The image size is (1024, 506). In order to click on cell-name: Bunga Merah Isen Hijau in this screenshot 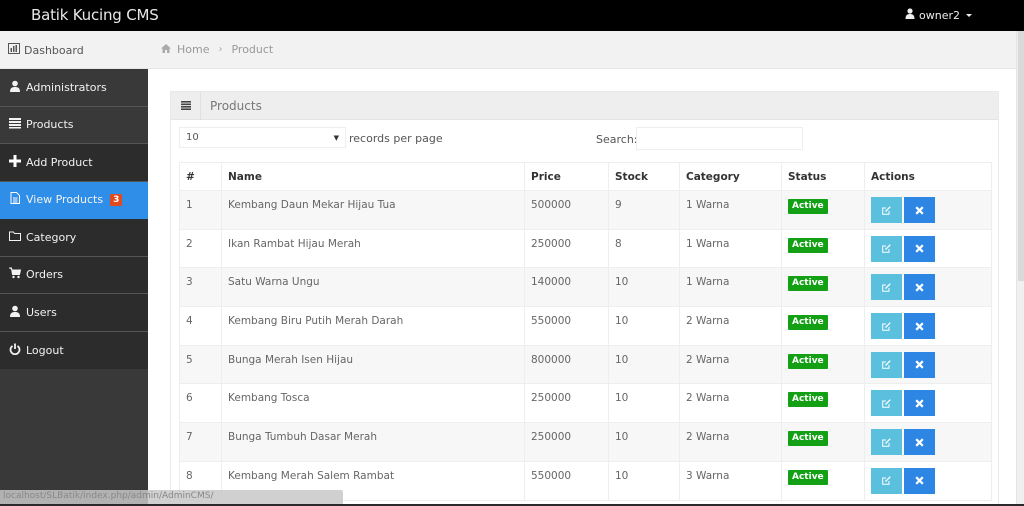, I will do `click(373, 364)`.